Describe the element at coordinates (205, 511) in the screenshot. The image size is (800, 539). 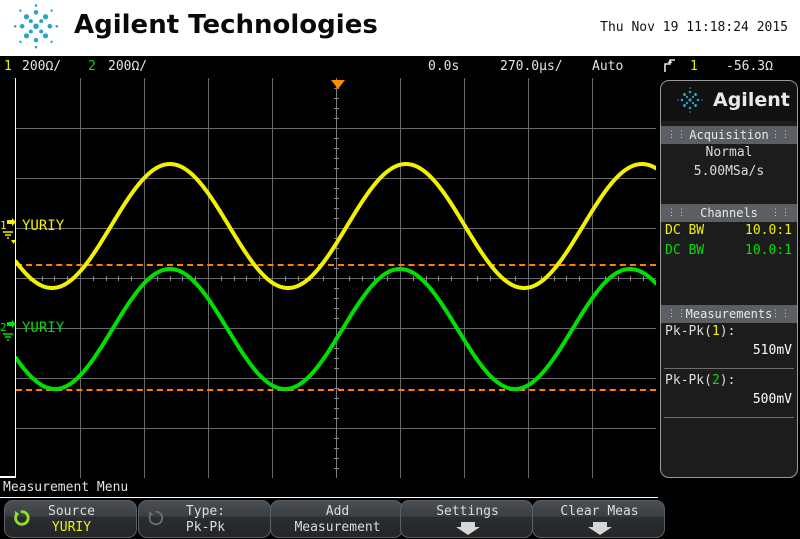
I see `softkey-label-primary: Type:` at that location.